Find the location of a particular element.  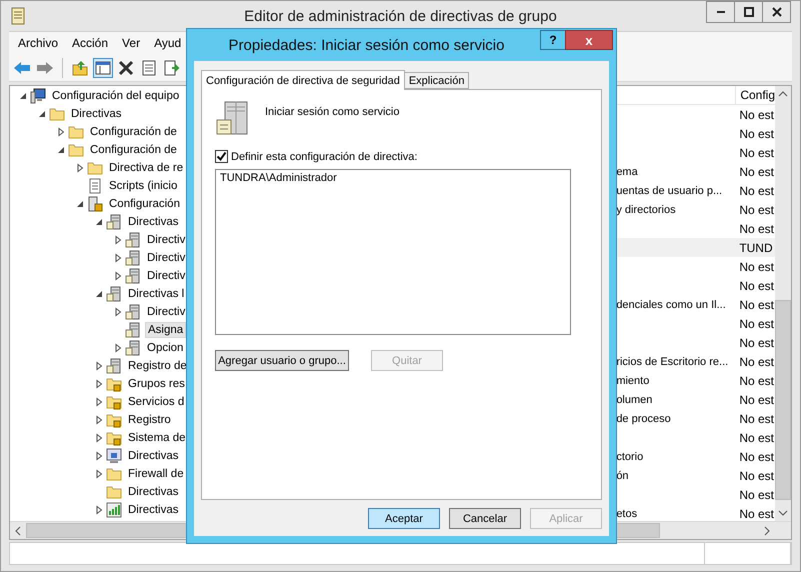

menu-item: Ayud is located at coordinates (167, 43).